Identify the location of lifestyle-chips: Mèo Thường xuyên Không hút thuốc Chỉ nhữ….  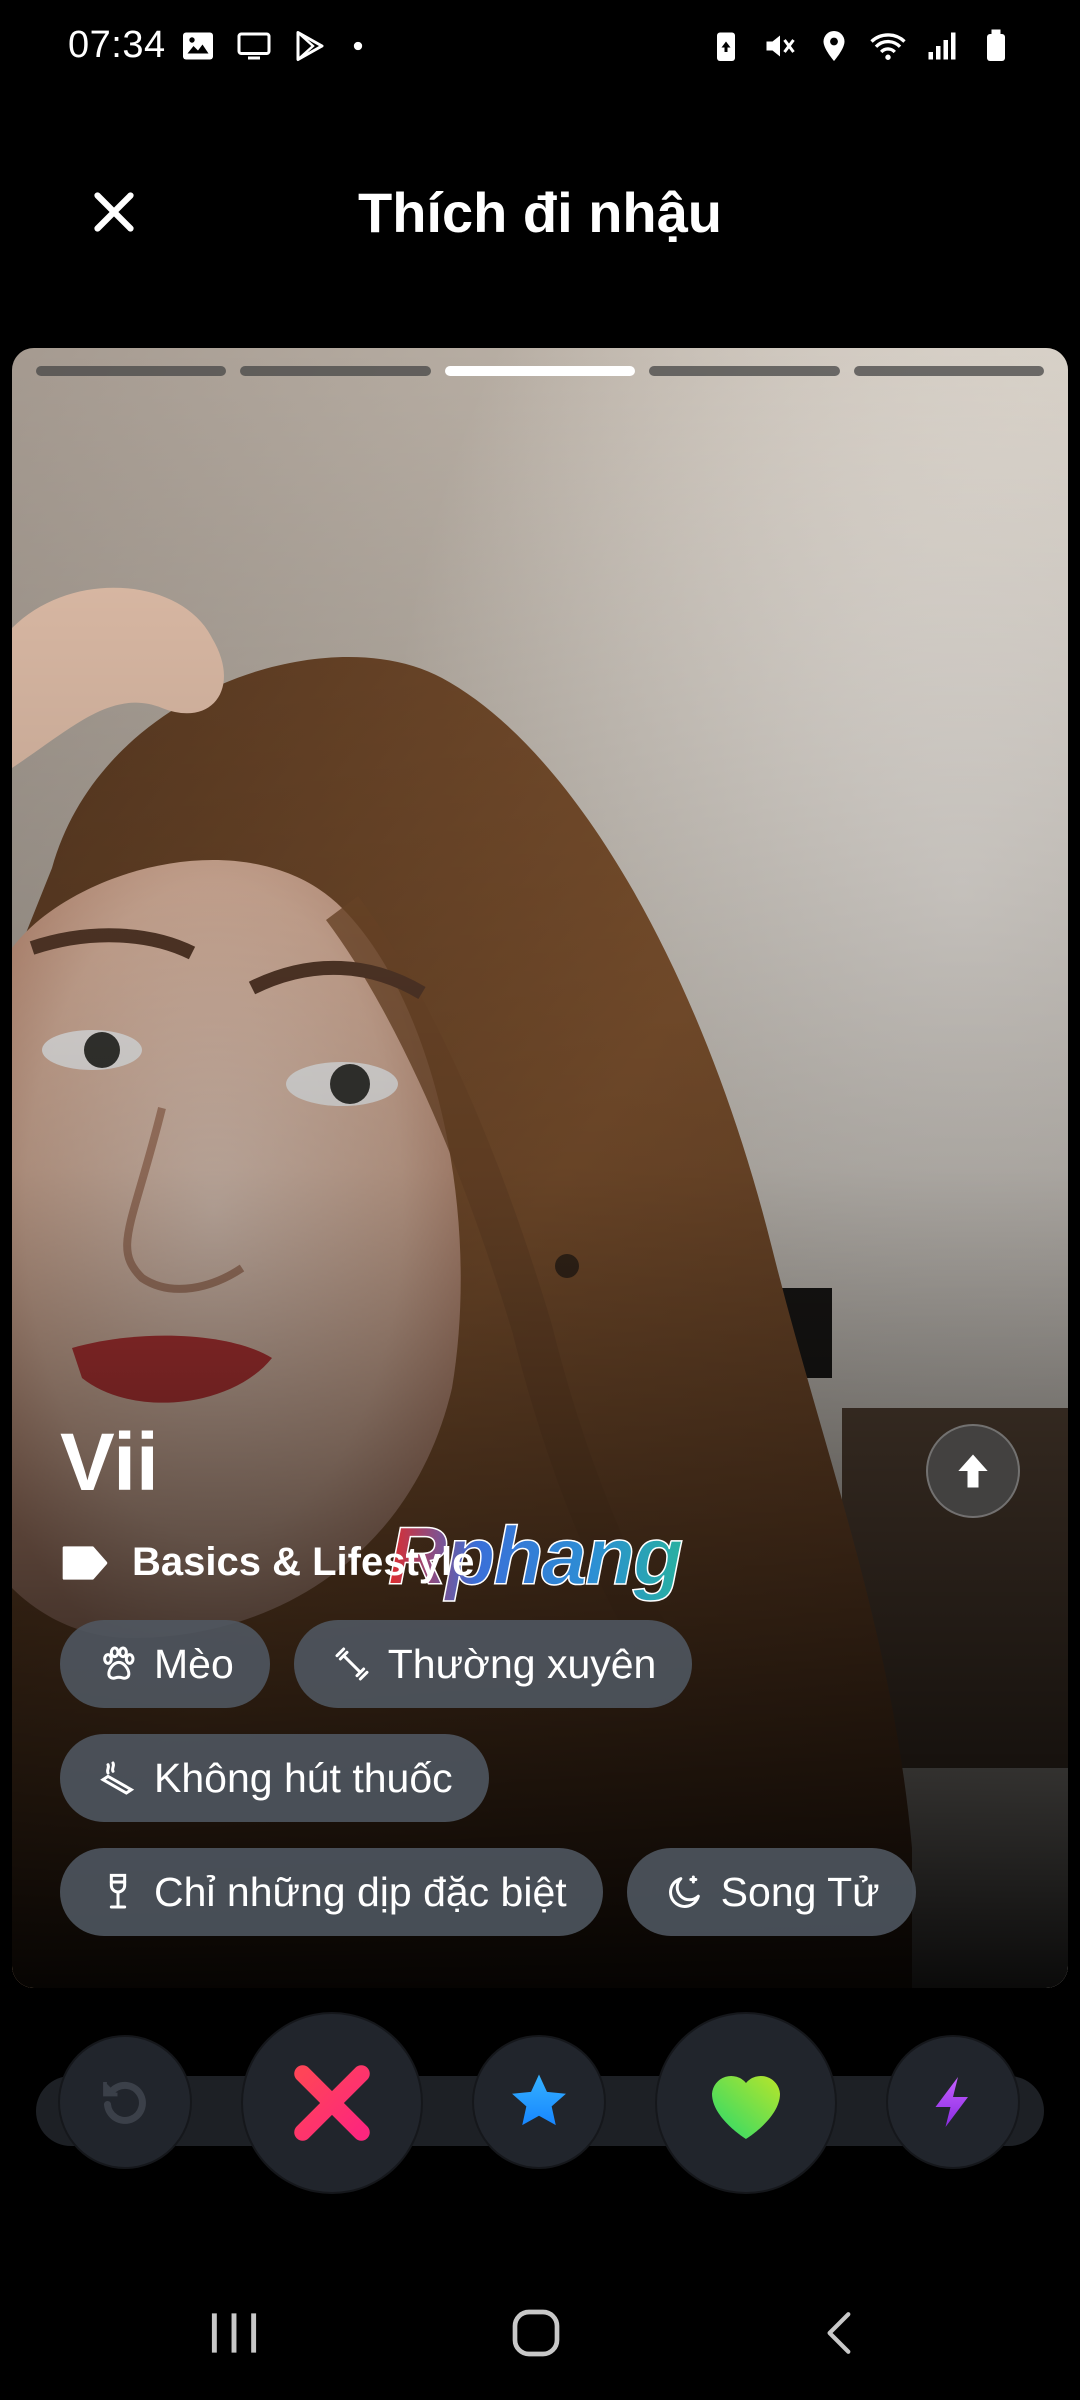
(550, 1791).